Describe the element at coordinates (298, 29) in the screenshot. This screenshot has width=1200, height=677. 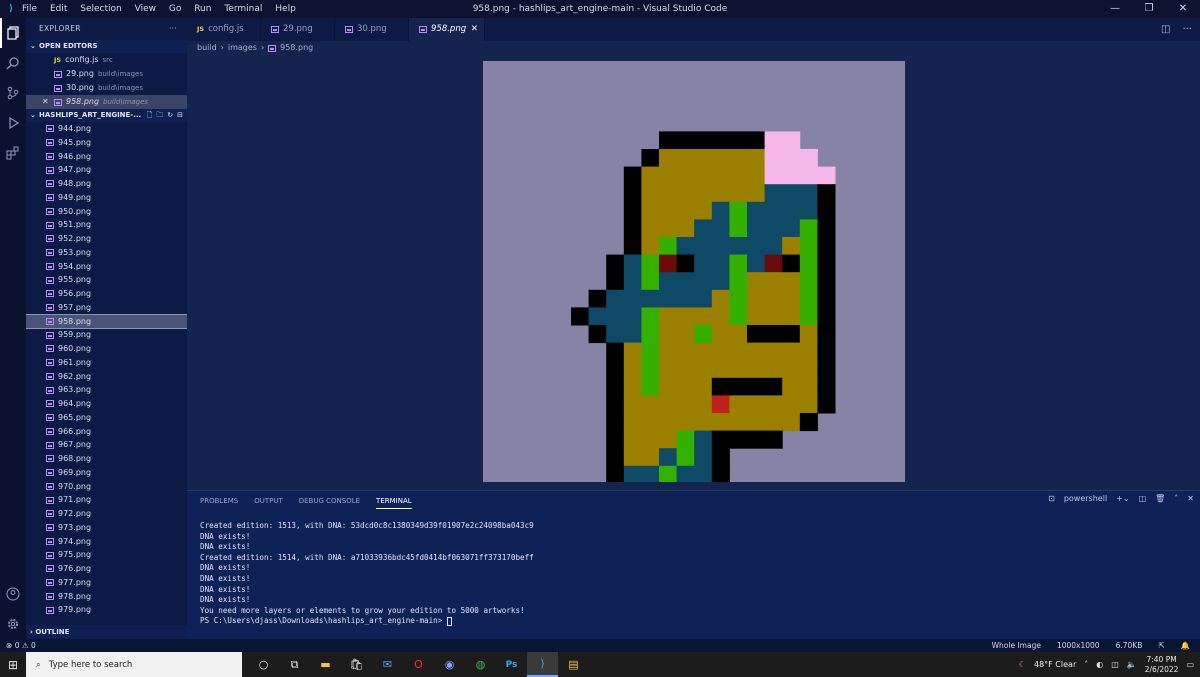
I see `tab-29-png: 29.png` at that location.